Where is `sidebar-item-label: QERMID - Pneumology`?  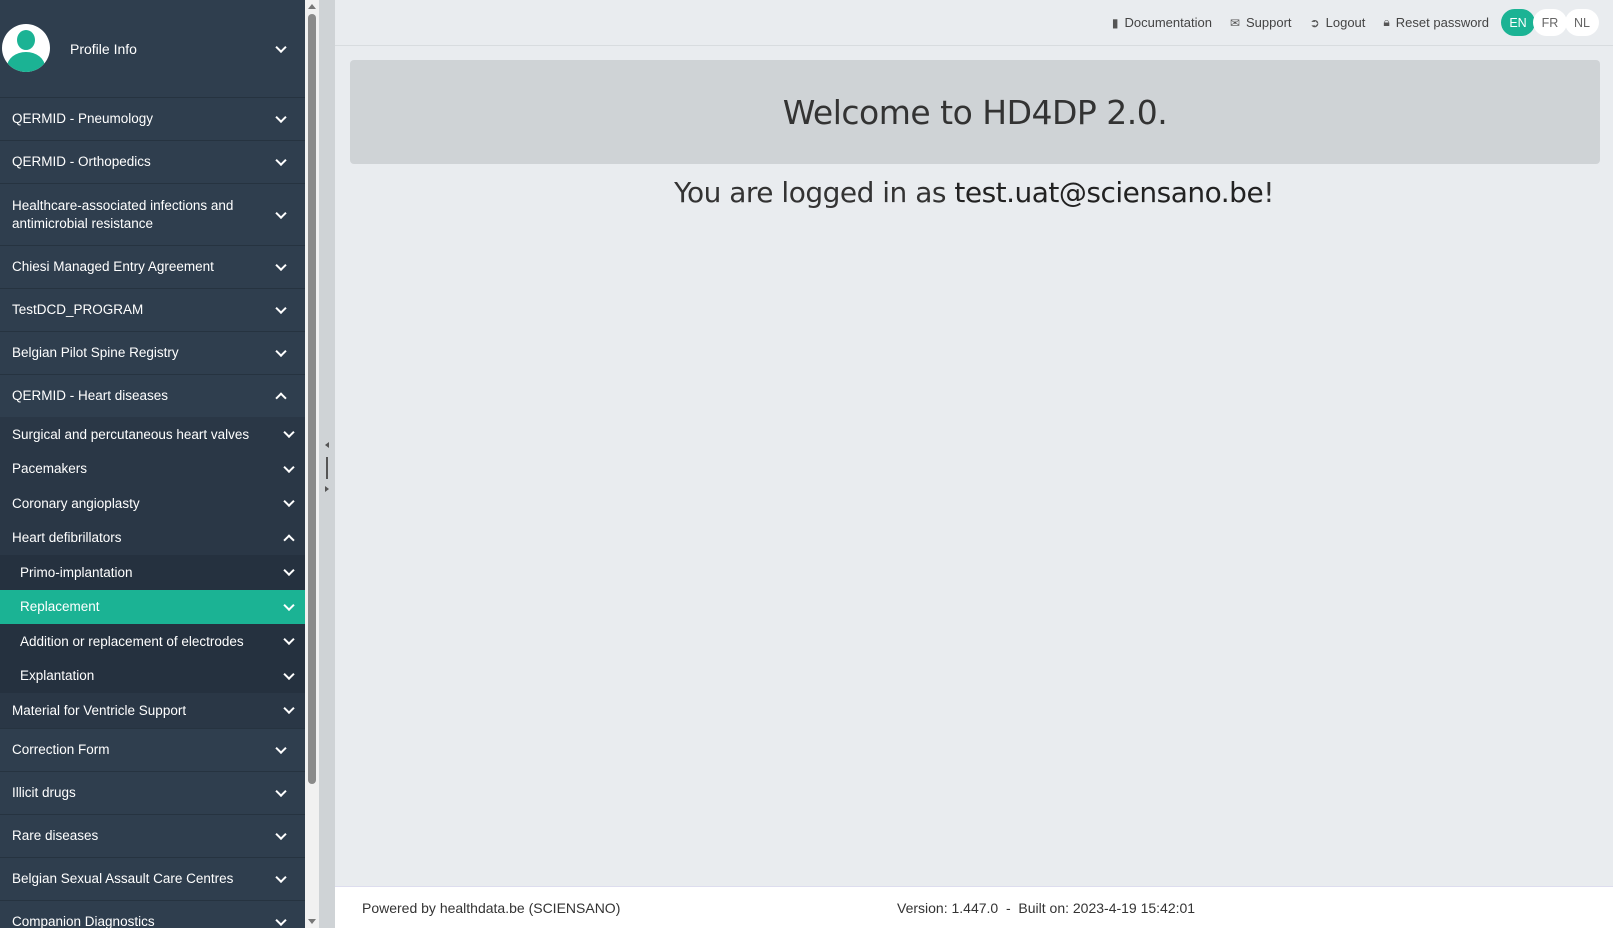
sidebar-item-label: QERMID - Pneumology is located at coordinates (83, 118).